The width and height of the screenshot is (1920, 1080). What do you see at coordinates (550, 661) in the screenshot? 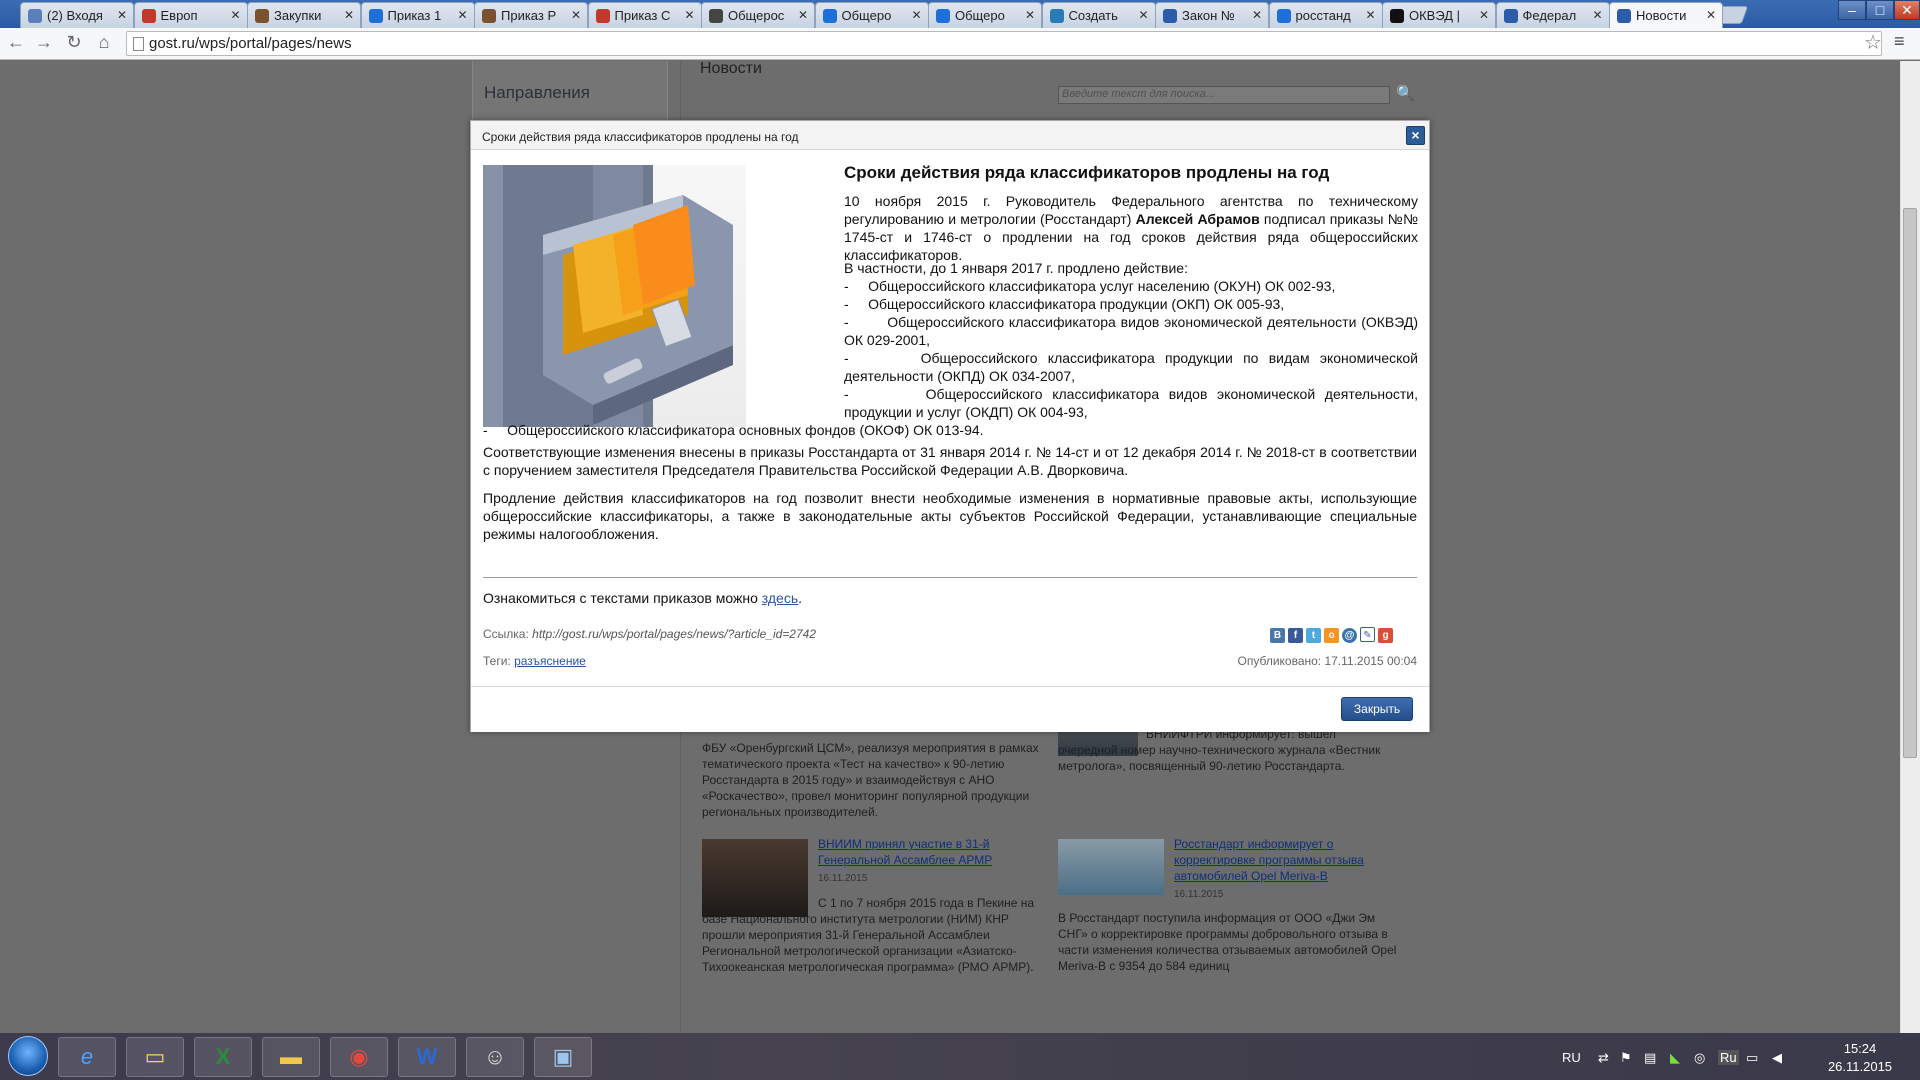
I see `tag-link: разъяснение` at bounding box center [550, 661].